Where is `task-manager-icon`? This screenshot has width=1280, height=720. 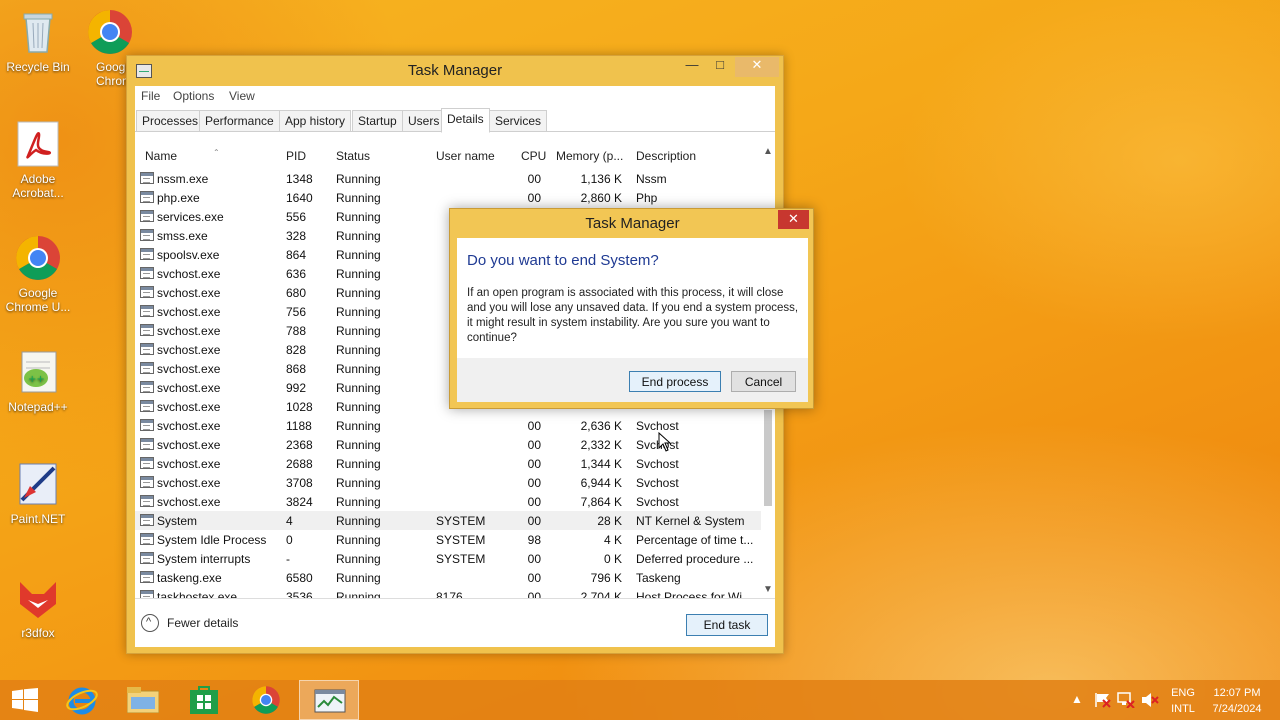
task-manager-icon is located at coordinates (330, 701).